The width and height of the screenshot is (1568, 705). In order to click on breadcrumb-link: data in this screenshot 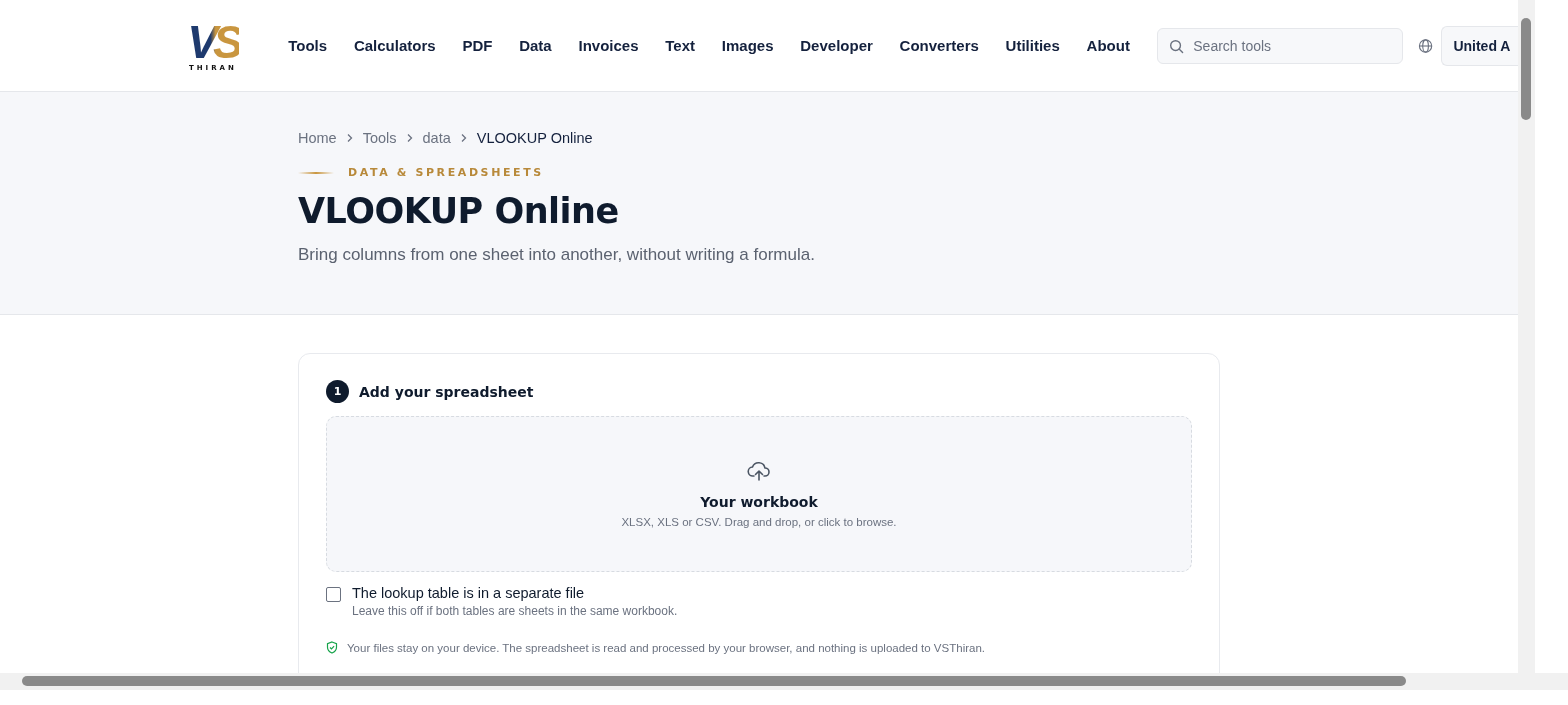, I will do `click(436, 138)`.